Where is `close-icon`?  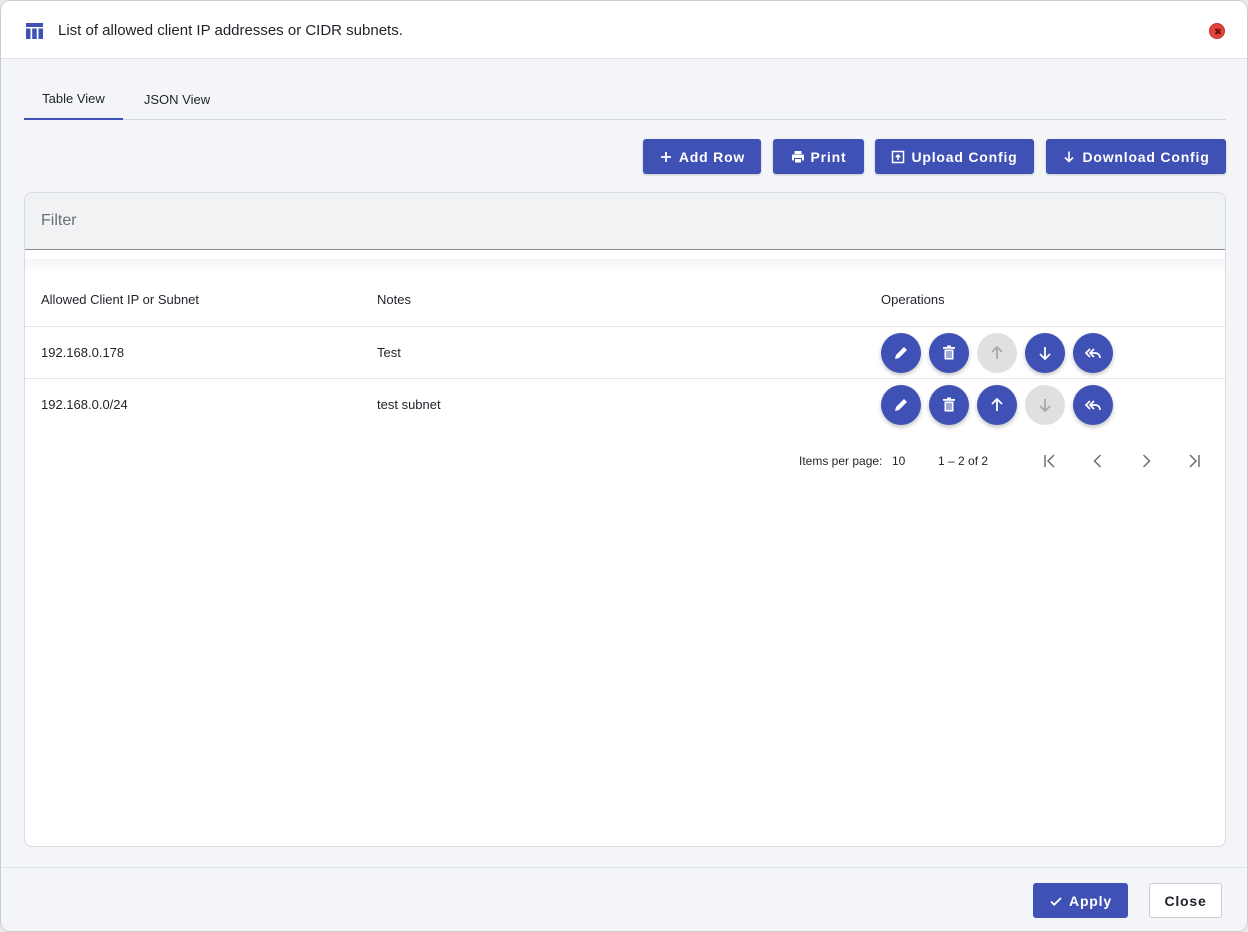
close-icon is located at coordinates (1217, 31).